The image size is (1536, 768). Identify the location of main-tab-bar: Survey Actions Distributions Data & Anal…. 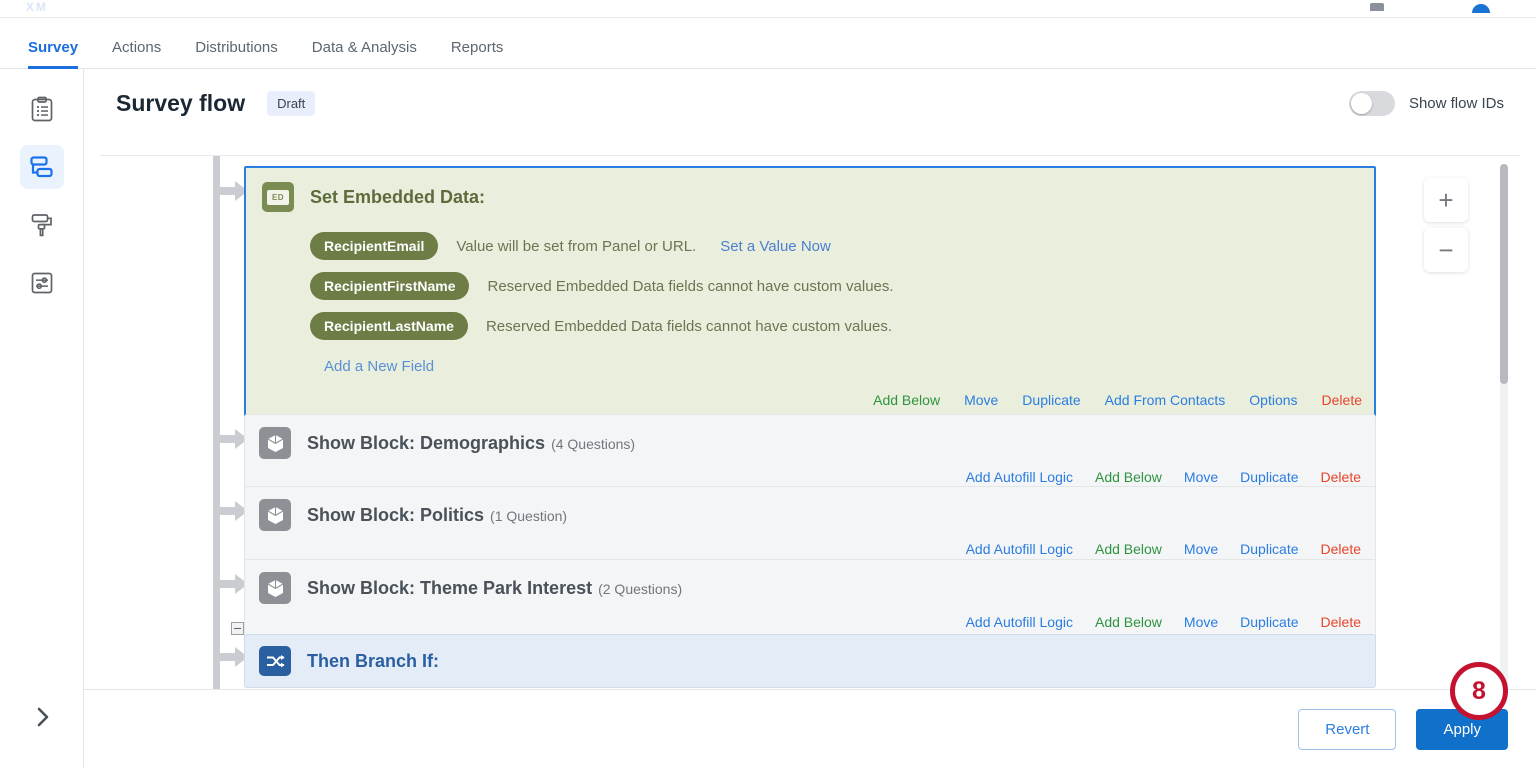
(768, 43).